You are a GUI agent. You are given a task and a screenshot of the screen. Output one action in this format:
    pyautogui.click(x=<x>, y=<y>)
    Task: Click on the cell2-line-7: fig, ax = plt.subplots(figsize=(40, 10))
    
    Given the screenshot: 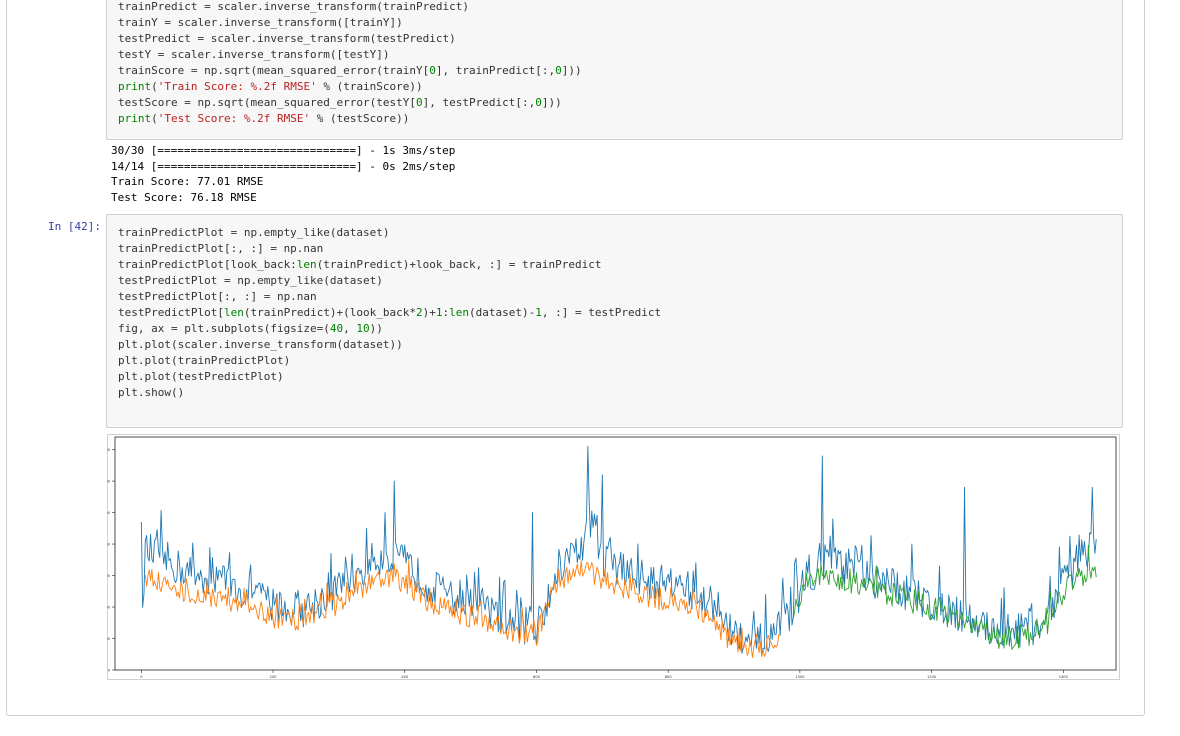 What is the action you would take?
    pyautogui.click(x=250, y=328)
    